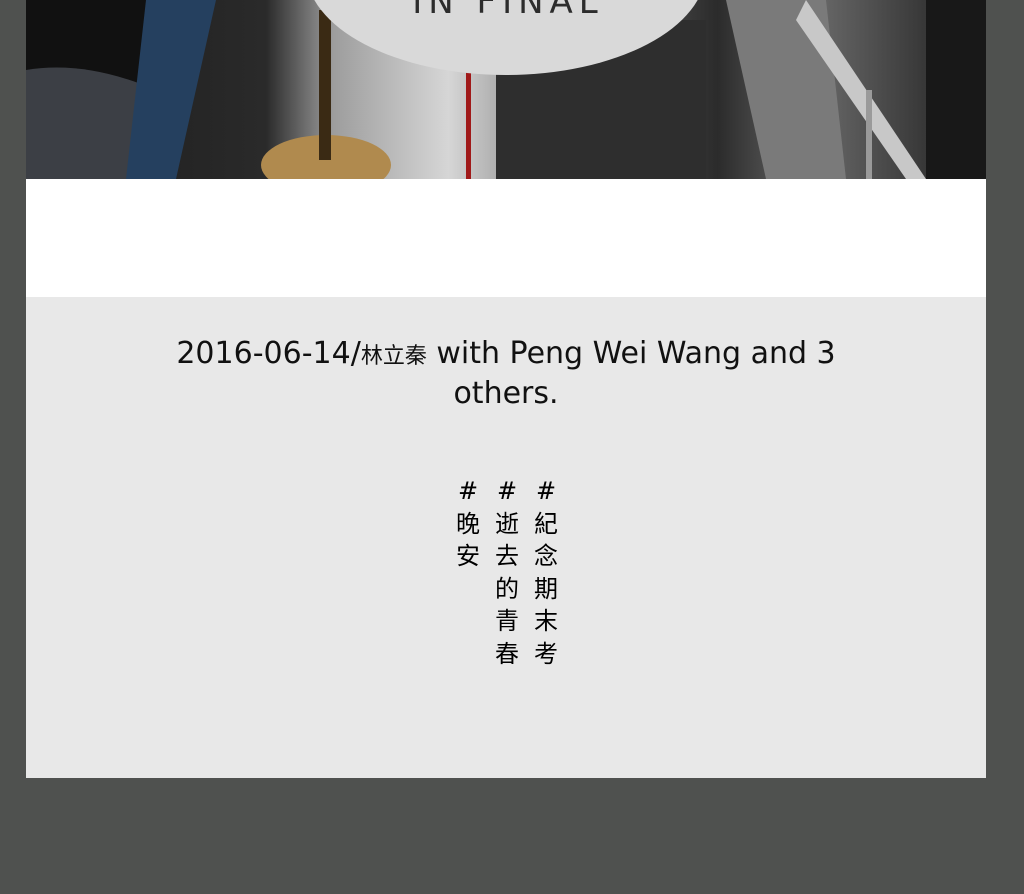 The image size is (1024, 894). I want to click on hashtag-final-exams: #紀念期末考, so click(546, 572).